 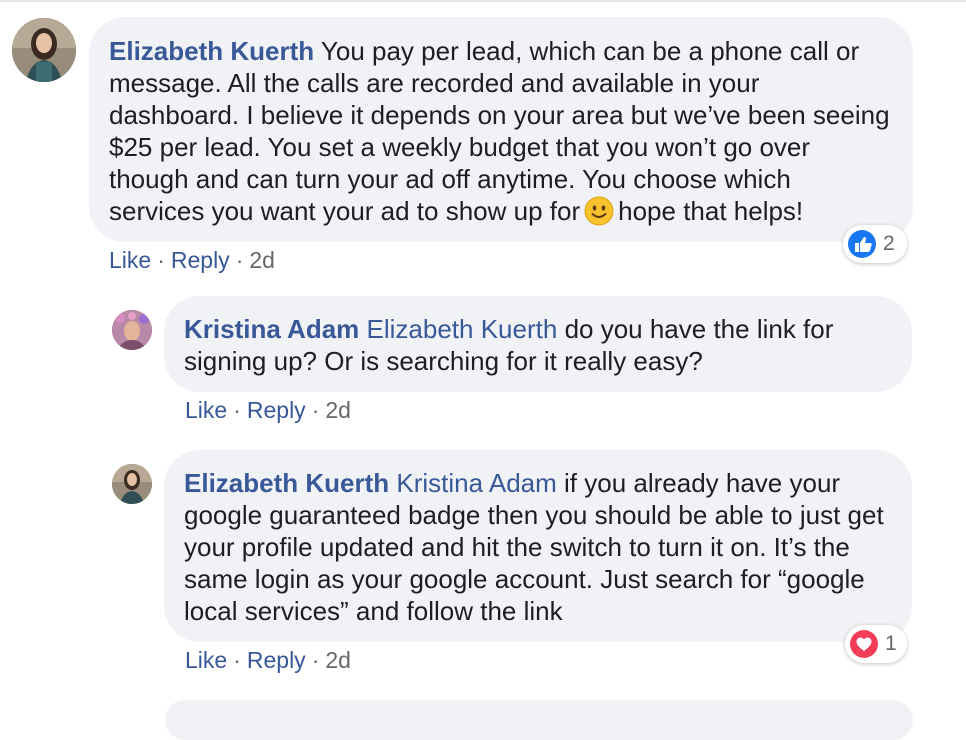 What do you see at coordinates (476, 483) in the screenshot?
I see `mention-link: Kristina Adam` at bounding box center [476, 483].